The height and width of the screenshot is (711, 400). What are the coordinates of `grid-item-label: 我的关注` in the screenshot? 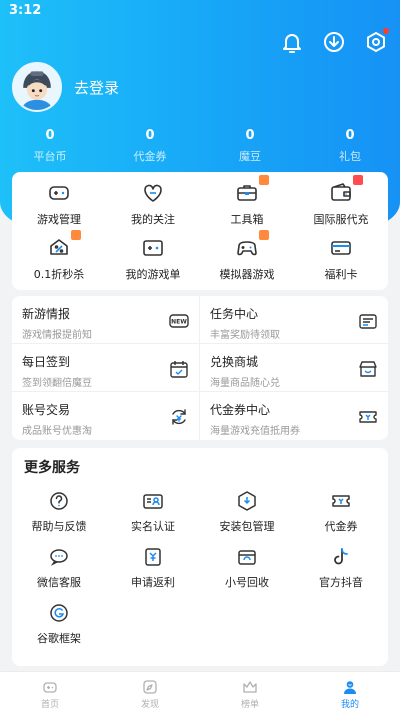 It's located at (153, 219).